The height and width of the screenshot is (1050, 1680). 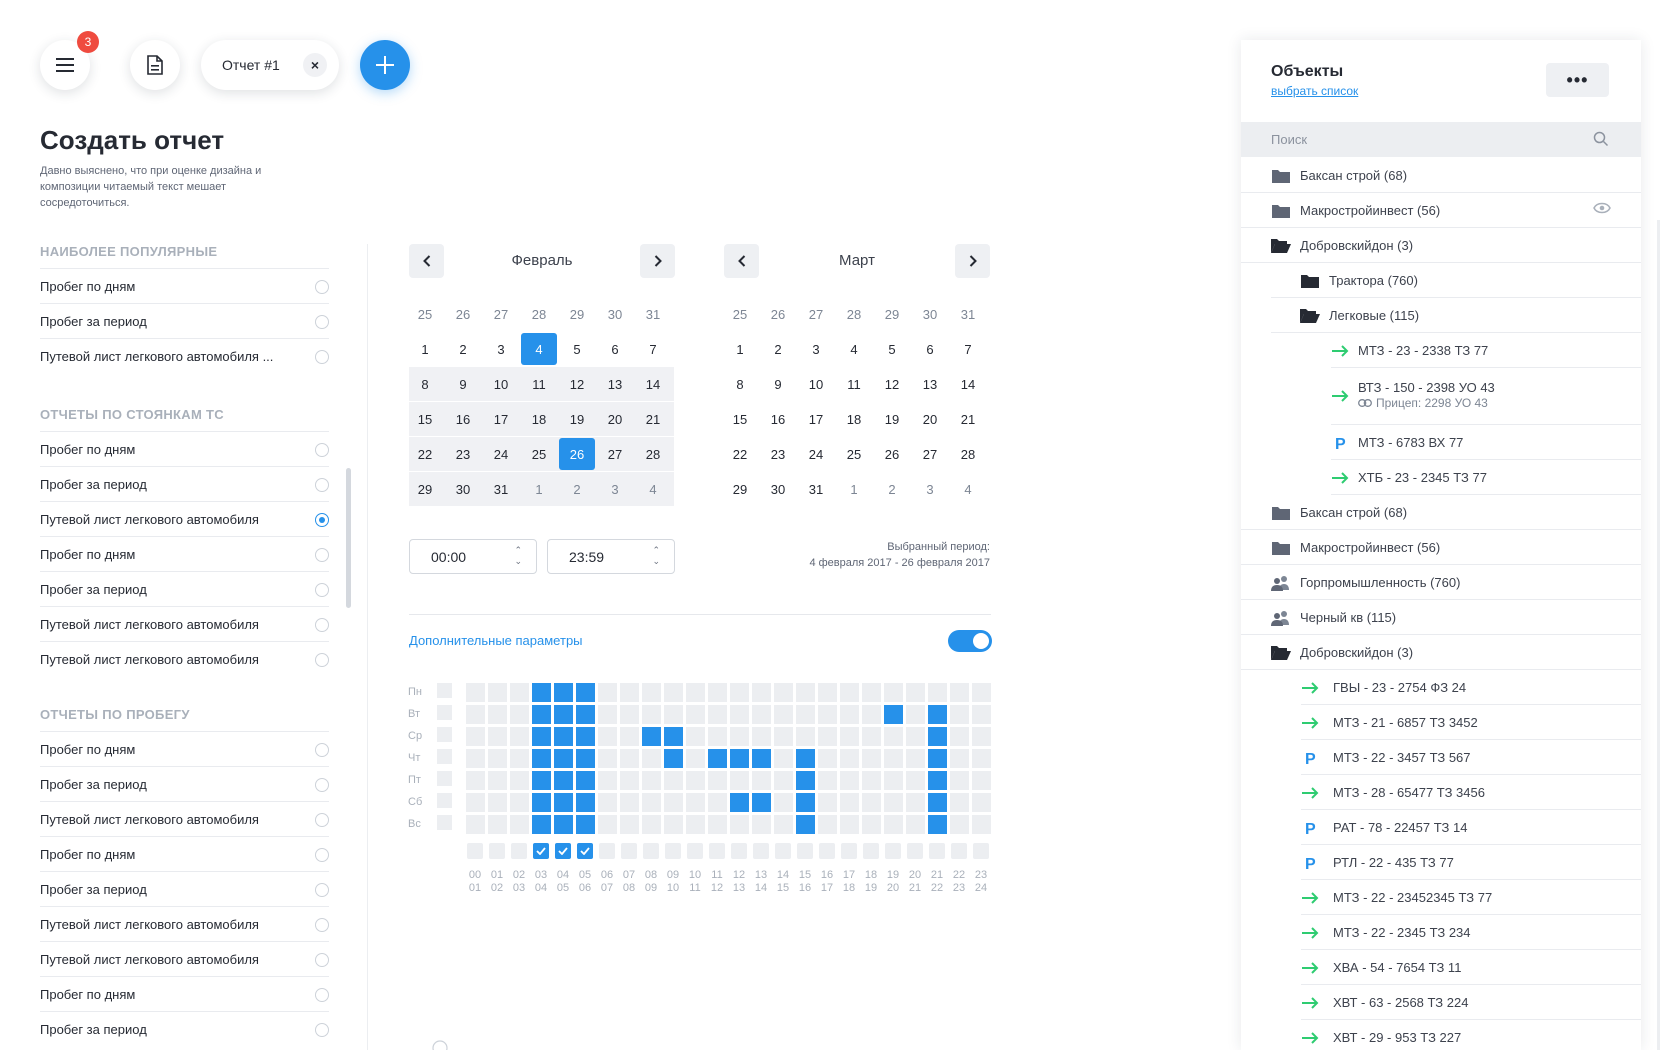 I want to click on prev-month-button, so click(x=426, y=261).